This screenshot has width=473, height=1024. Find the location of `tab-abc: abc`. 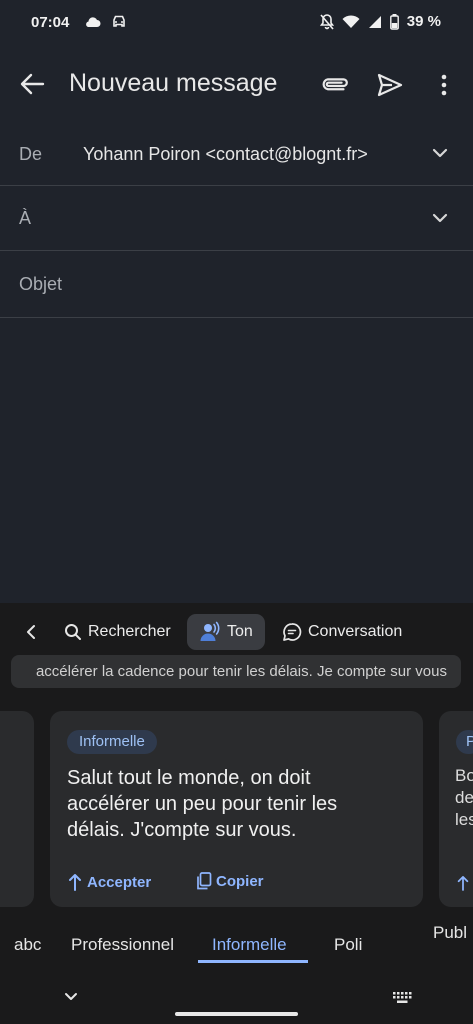

tab-abc: abc is located at coordinates (27, 945).